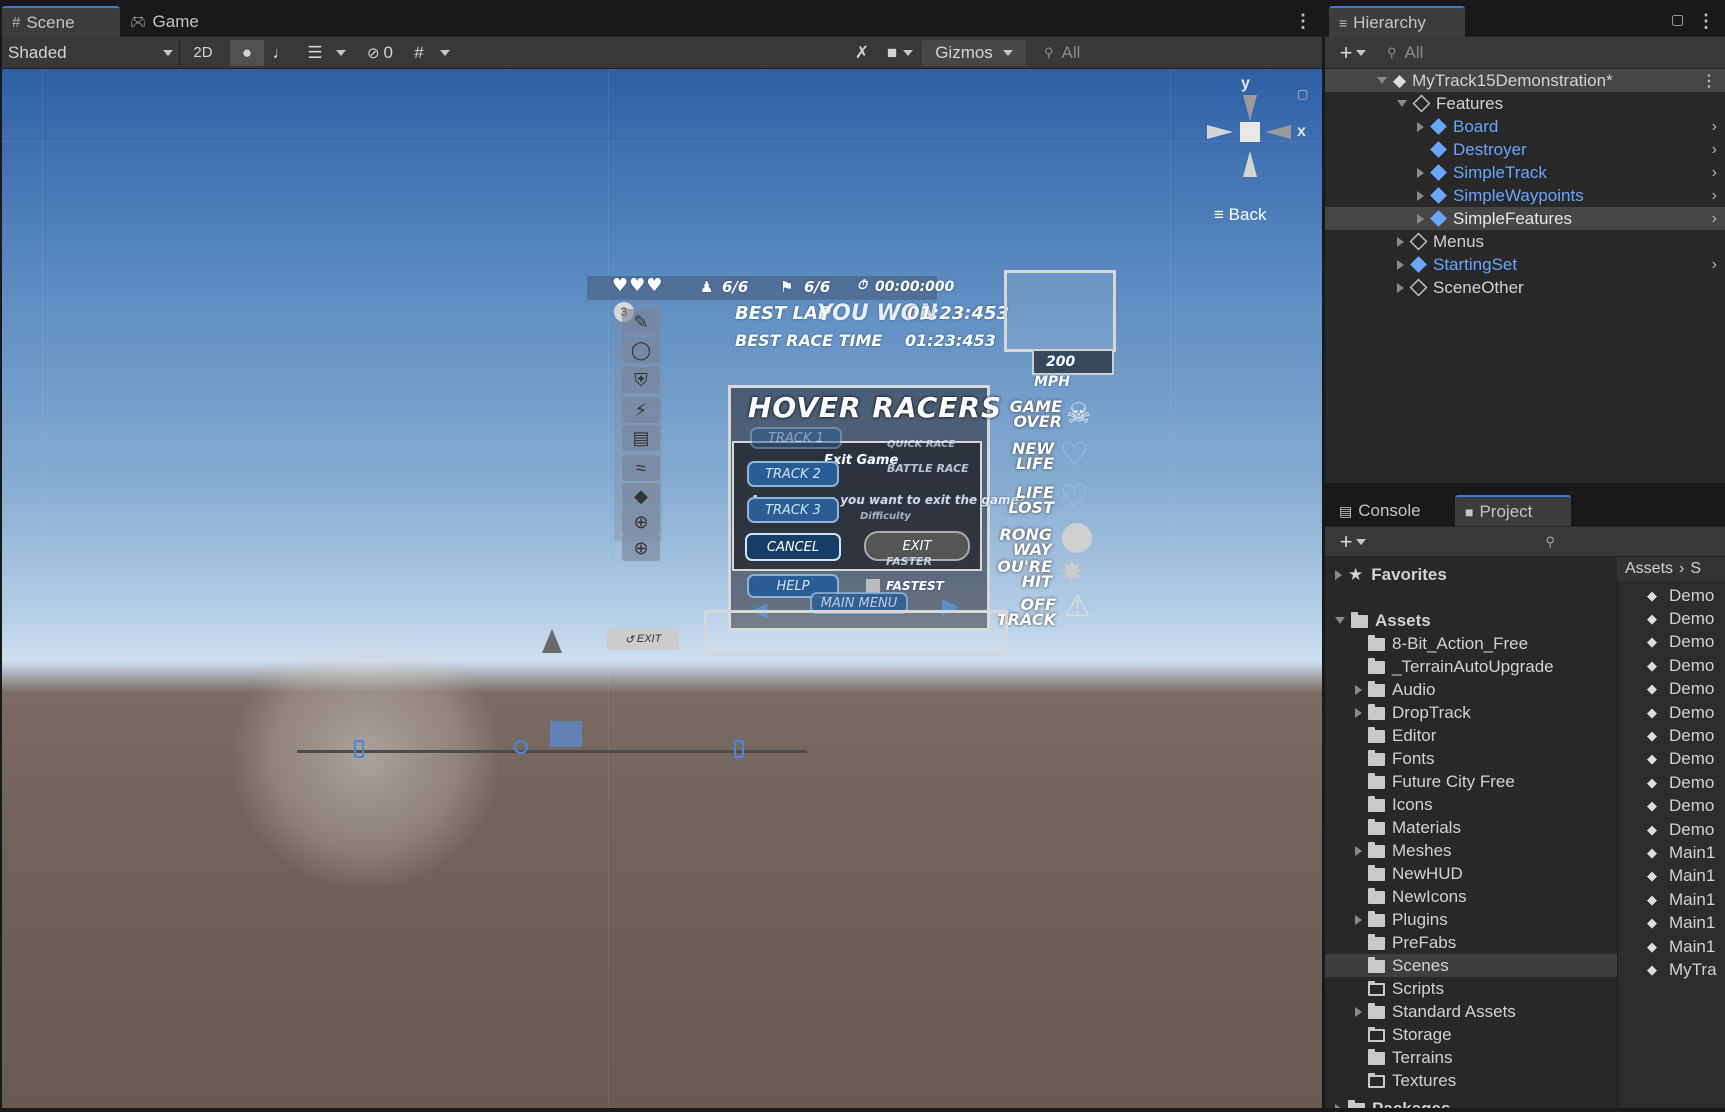 Image resolution: width=1725 pixels, height=1112 pixels. What do you see at coordinates (1475, 1057) in the screenshot?
I see `project-folder-item: Terrains` at bounding box center [1475, 1057].